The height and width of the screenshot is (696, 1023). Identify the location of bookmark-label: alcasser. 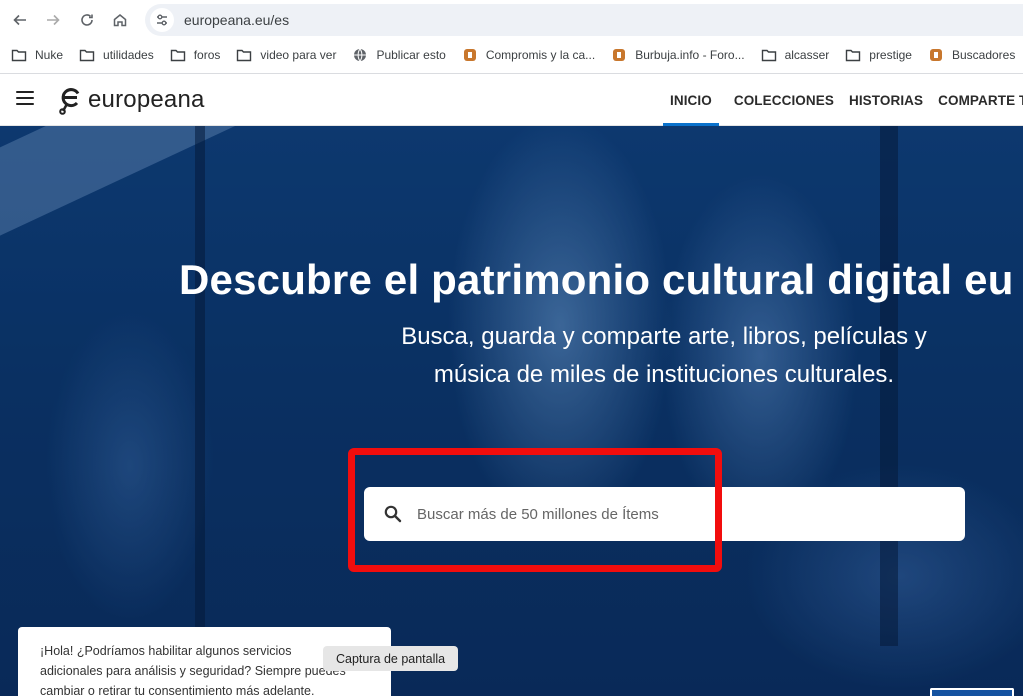
(807, 55).